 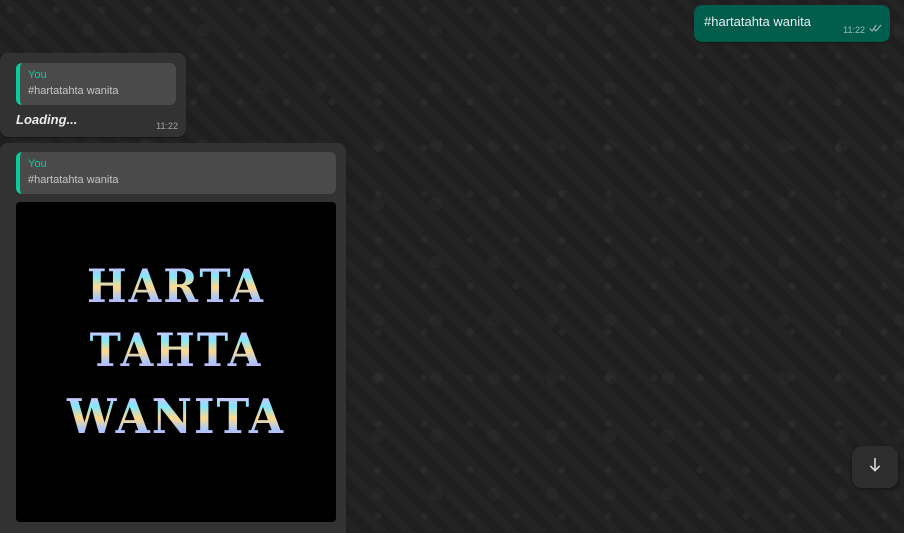 I want to click on message-meta: 11:22, so click(x=862, y=29).